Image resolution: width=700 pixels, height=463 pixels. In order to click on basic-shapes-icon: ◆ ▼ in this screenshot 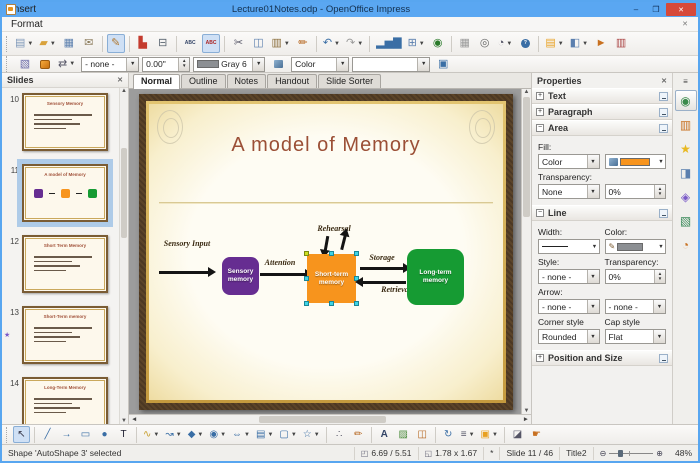, I will do `click(196, 434)`.